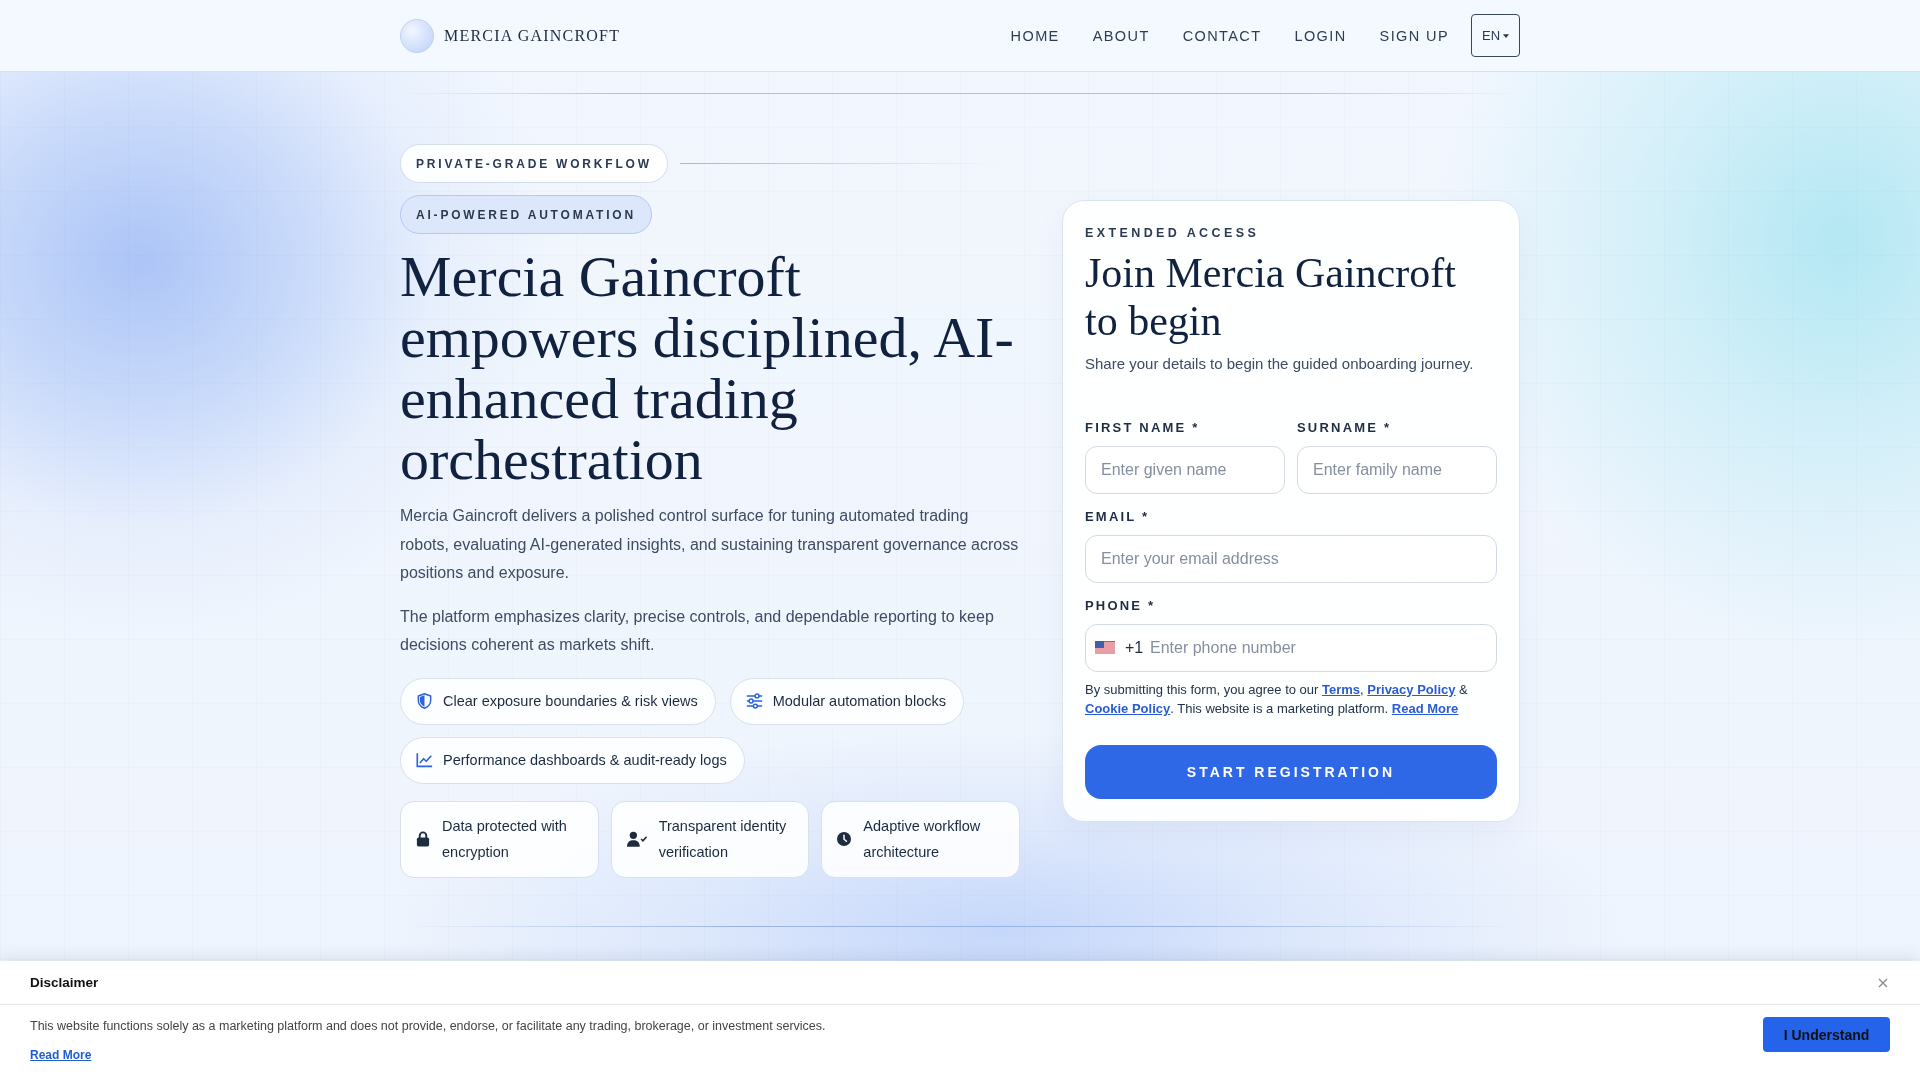 The height and width of the screenshot is (1080, 1920). Describe the element at coordinates (1118, 516) in the screenshot. I see `field-label: EMAIL *` at that location.